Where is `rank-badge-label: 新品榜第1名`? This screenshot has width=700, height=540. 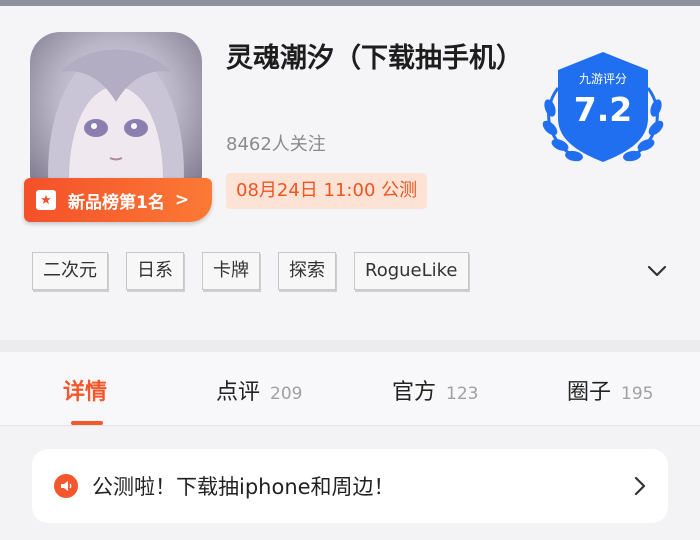
rank-badge-label: 新品榜第1名 is located at coordinates (116, 202).